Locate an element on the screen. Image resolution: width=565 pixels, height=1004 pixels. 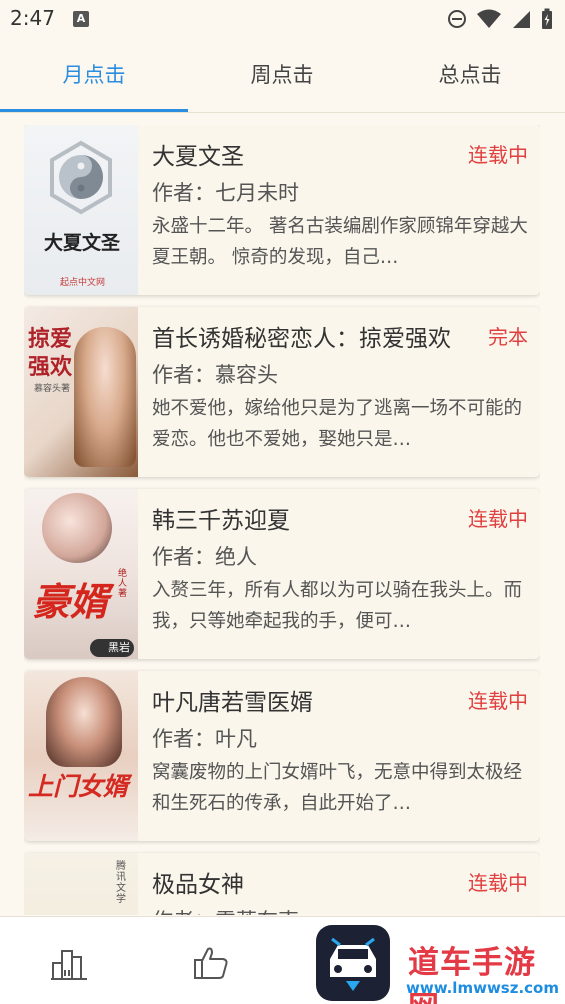
yin-yang-emblem is located at coordinates (81, 177).